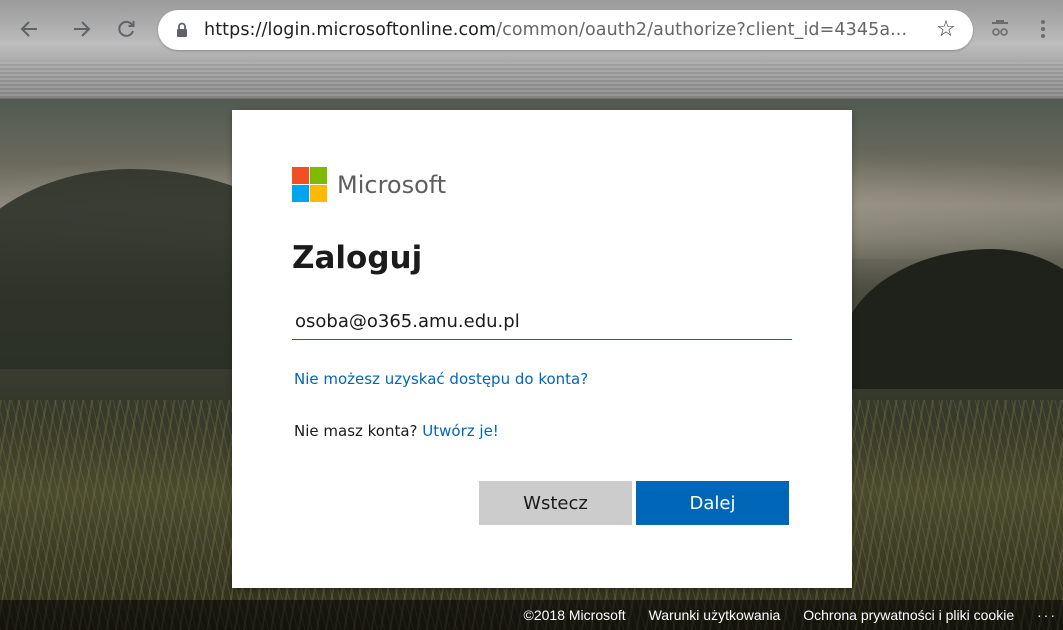  What do you see at coordinates (460, 431) in the screenshot?
I see `create-account-link: Utwórz je!` at bounding box center [460, 431].